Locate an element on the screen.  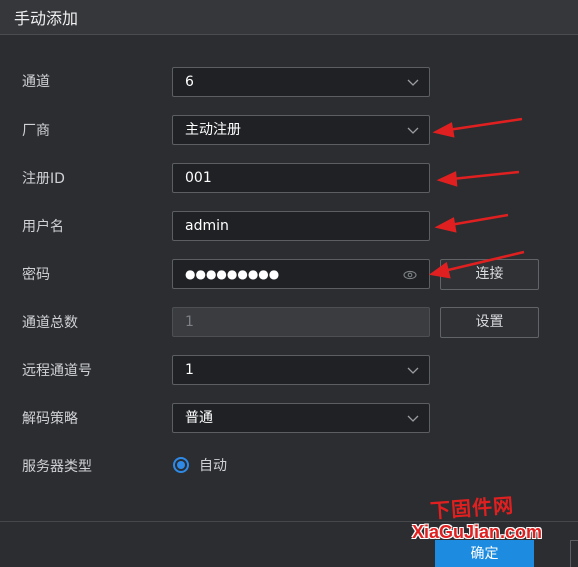
channel-value: 6 is located at coordinates (189, 82).